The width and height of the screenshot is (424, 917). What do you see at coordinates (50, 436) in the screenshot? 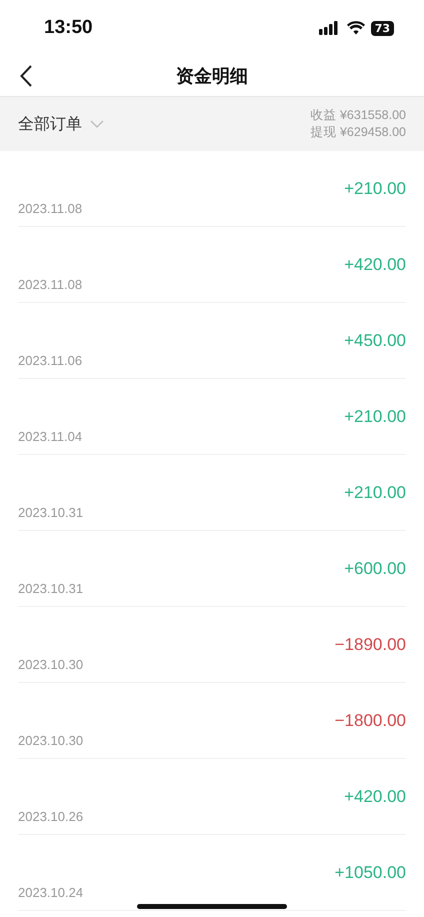
I see `transaction-date: 2023.11.04` at bounding box center [50, 436].